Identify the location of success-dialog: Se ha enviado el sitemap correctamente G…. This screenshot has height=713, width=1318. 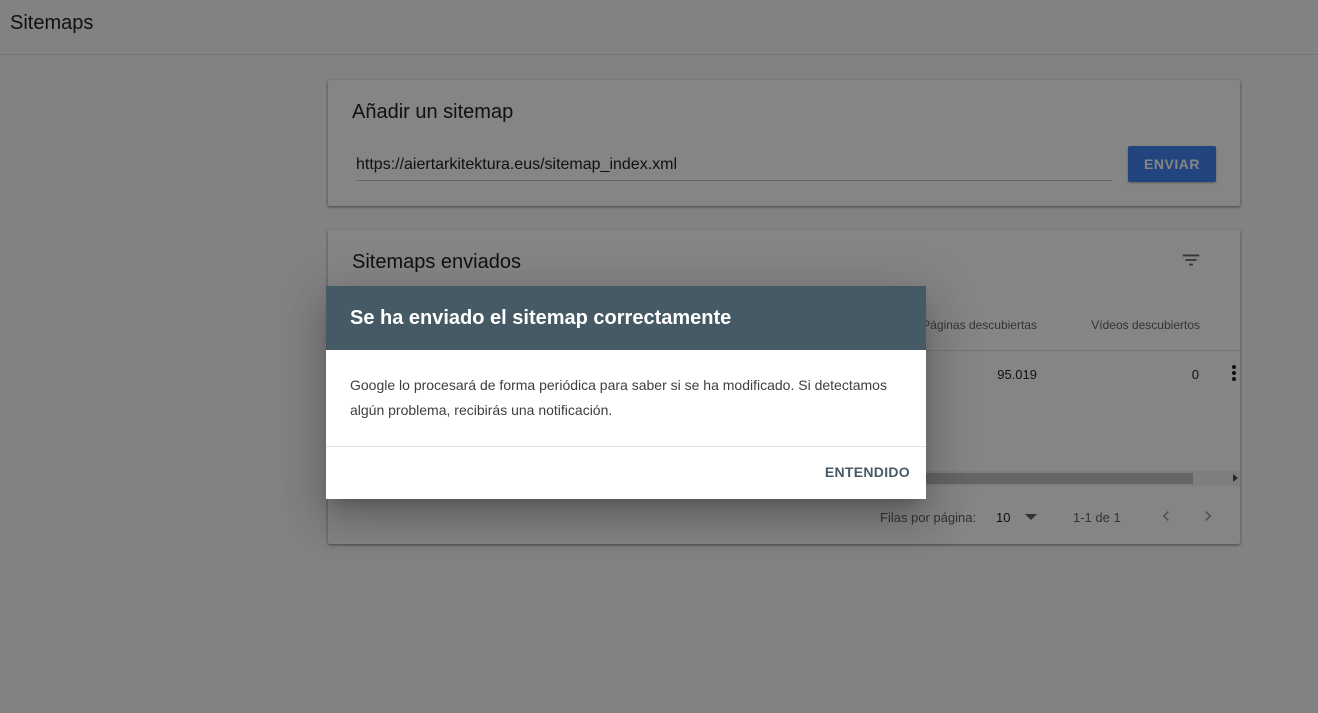
(626, 392).